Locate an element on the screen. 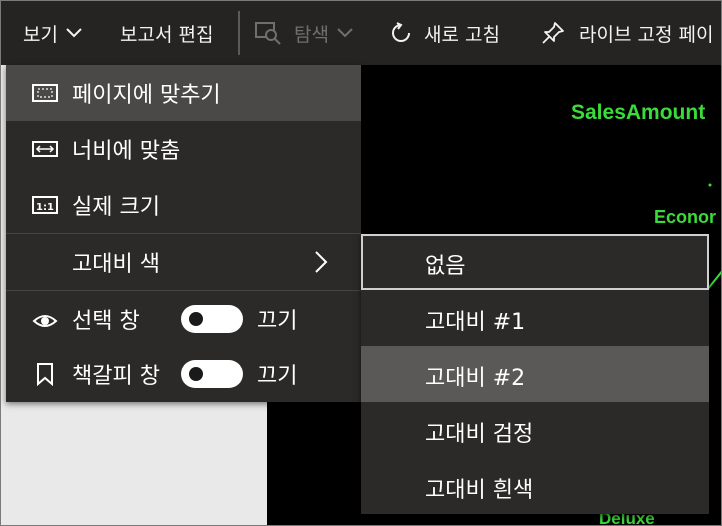 This screenshot has width=722, height=526. pin-icon is located at coordinates (553, 33).